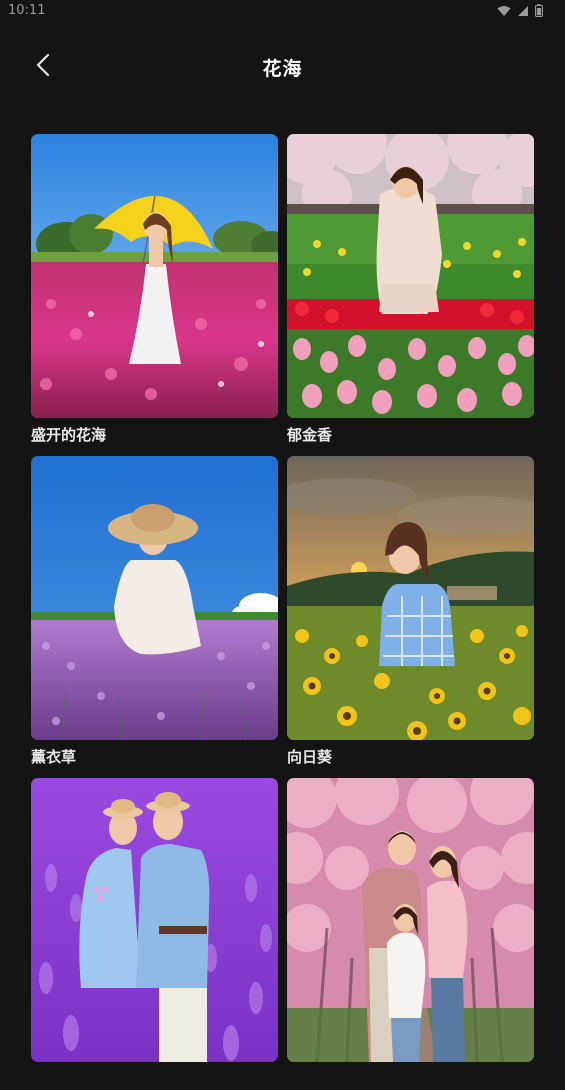  I want to click on template-card: 薰衣草, so click(154, 612).